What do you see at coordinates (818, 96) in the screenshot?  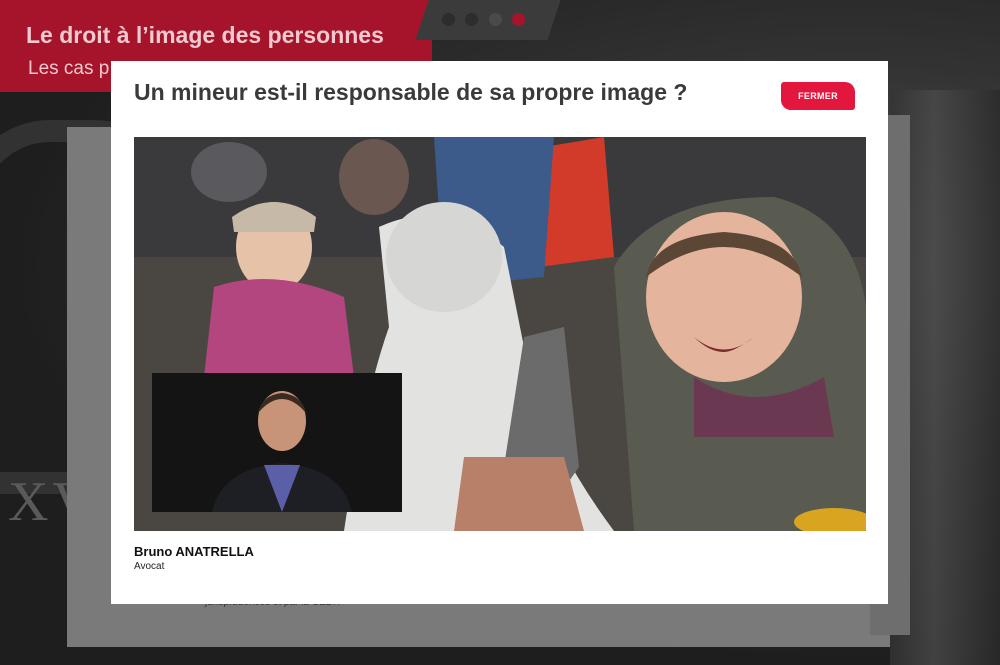 I see `close-button: FERMER` at bounding box center [818, 96].